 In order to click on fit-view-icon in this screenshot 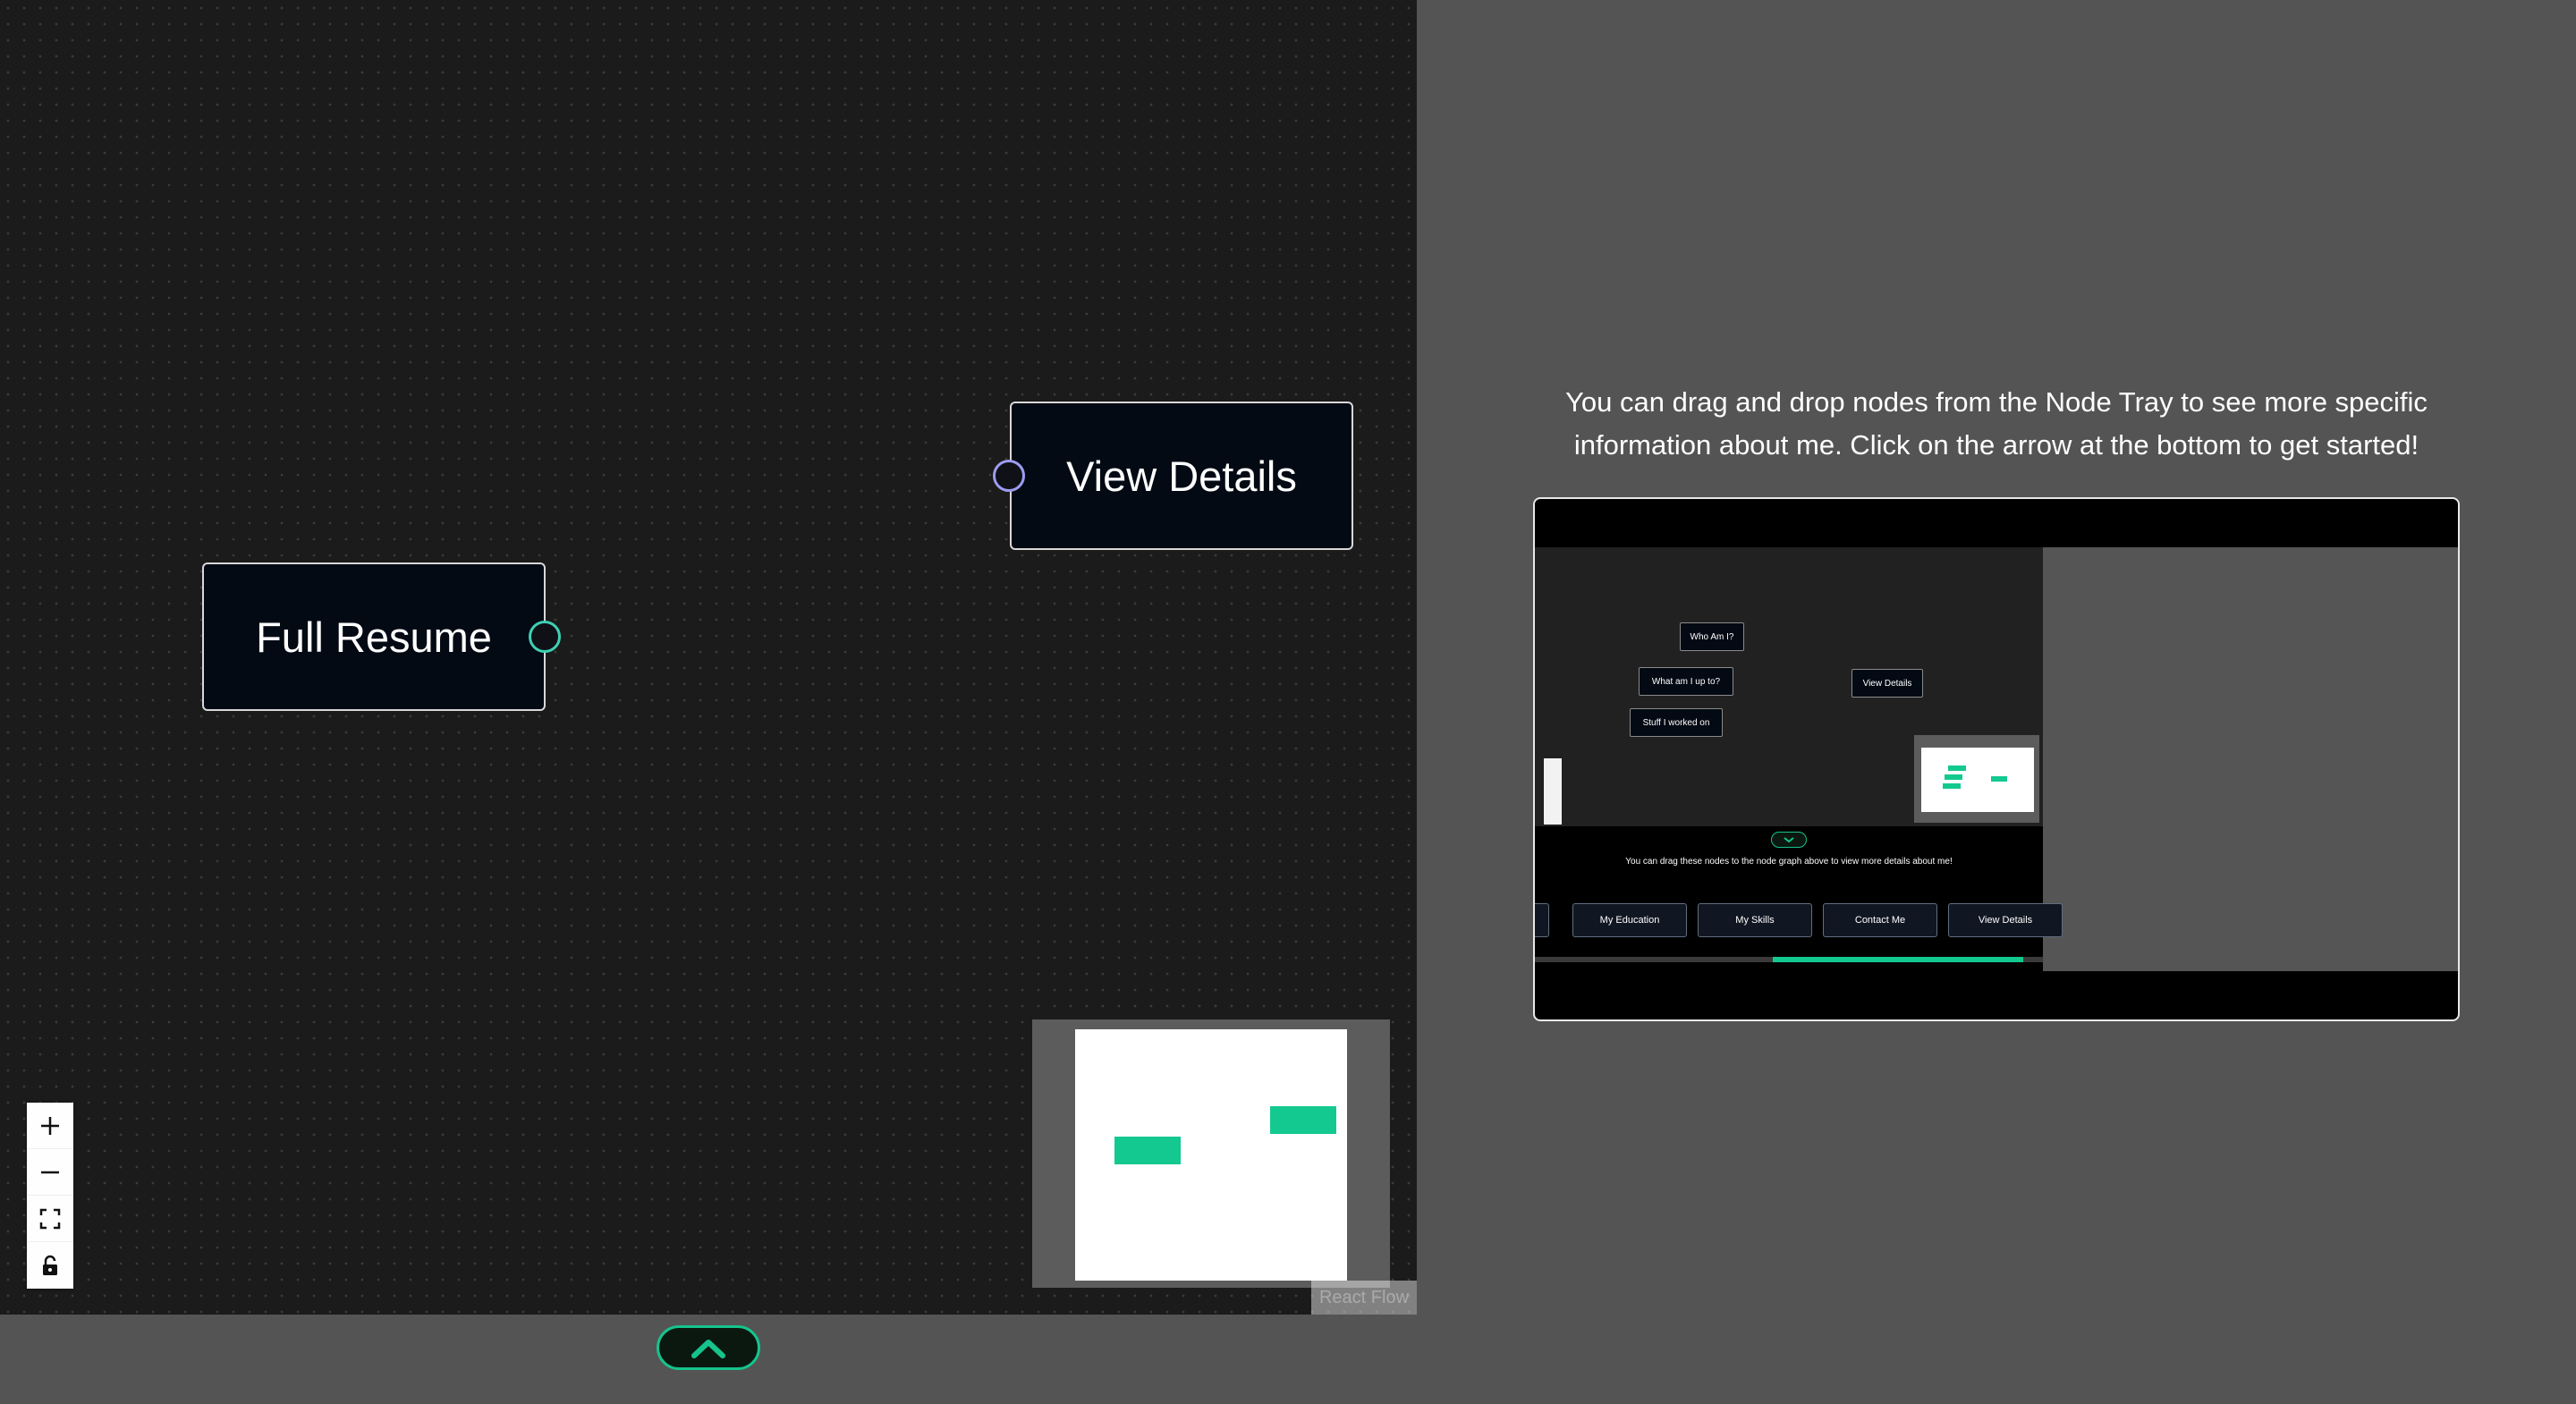, I will do `click(50, 1219)`.